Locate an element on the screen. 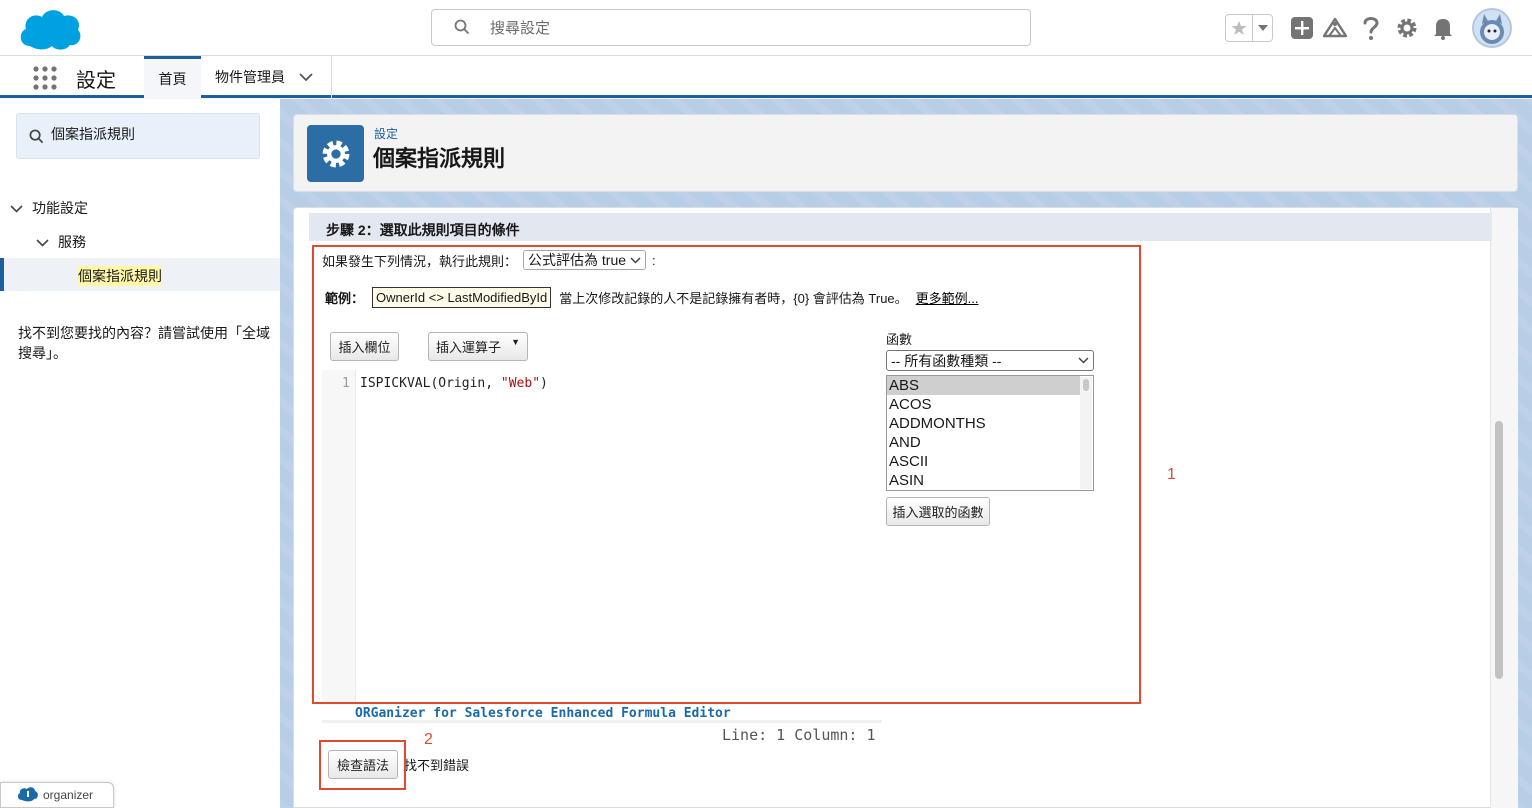 The height and width of the screenshot is (808, 1532). help-icon is located at coordinates (1371, 28).